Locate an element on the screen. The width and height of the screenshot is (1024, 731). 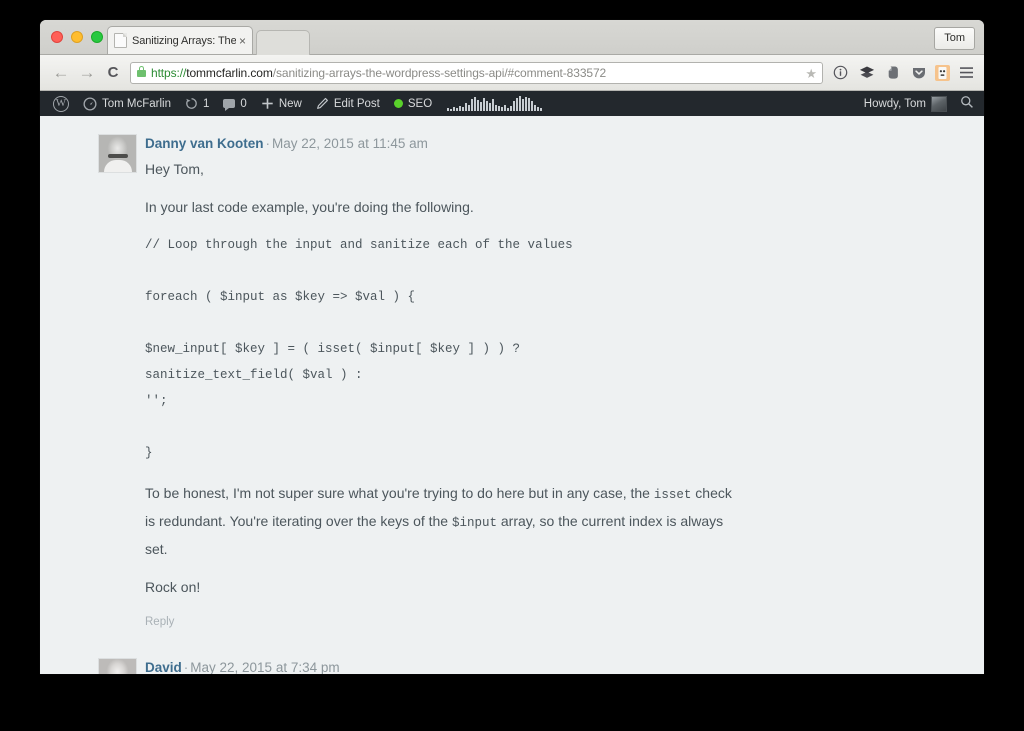
edit-post-link: Edit Post is located at coordinates (348, 103).